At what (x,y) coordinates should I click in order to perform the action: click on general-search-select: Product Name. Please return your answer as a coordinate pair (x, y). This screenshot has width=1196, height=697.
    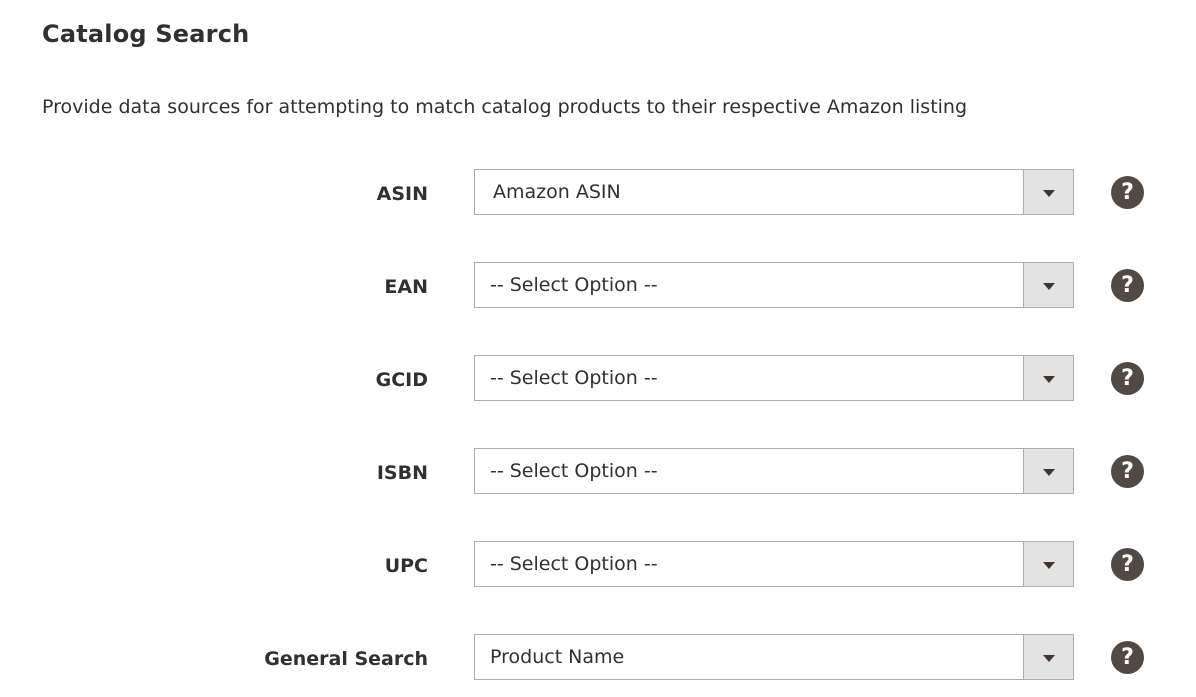
    Looking at the image, I should click on (774, 657).